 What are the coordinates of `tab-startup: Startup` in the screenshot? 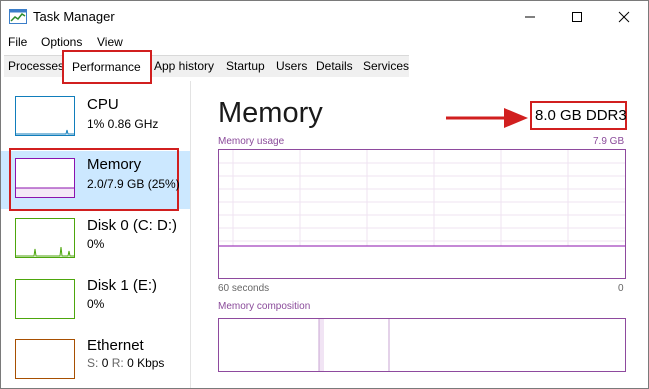 It's located at (245, 66).